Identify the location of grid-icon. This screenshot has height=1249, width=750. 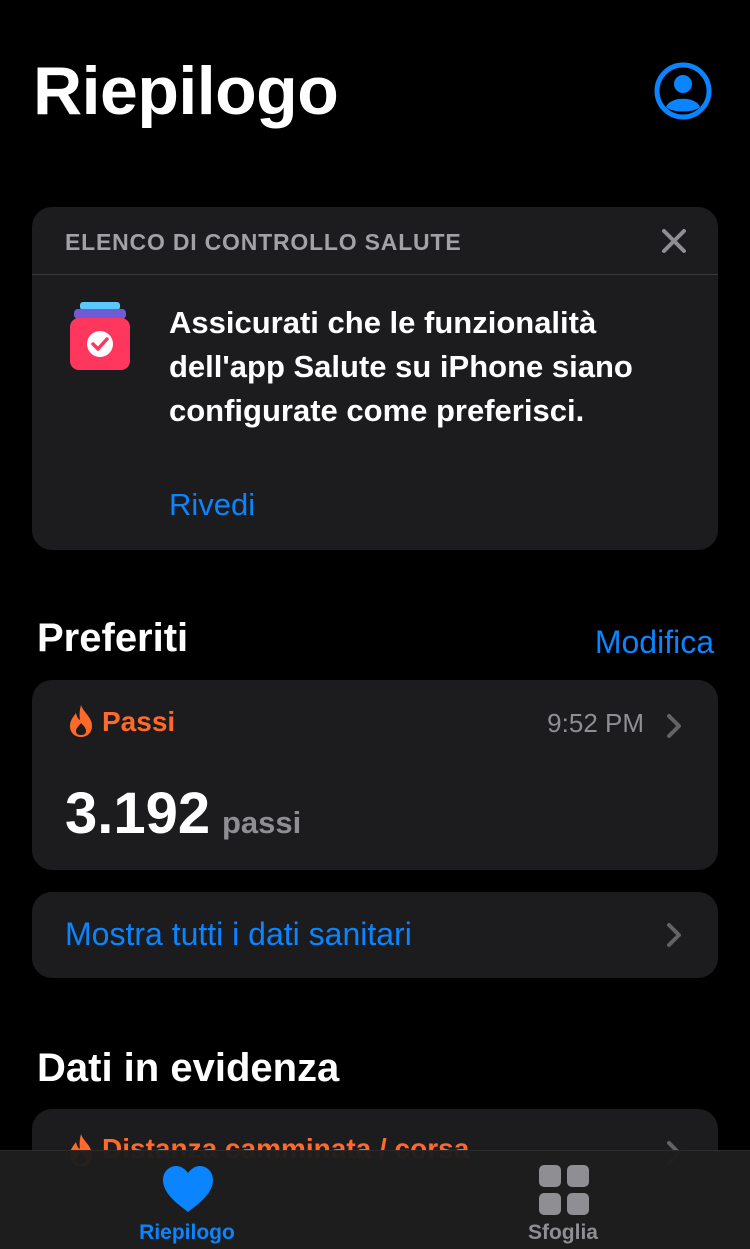
(564, 1190).